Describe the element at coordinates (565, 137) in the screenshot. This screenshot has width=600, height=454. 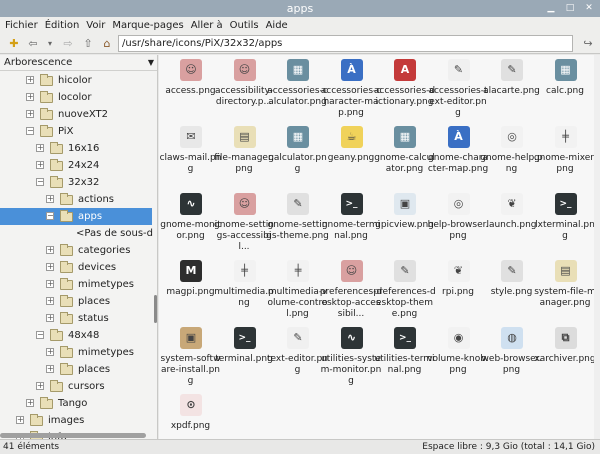
I see `mixer-icon: ╪` at that location.